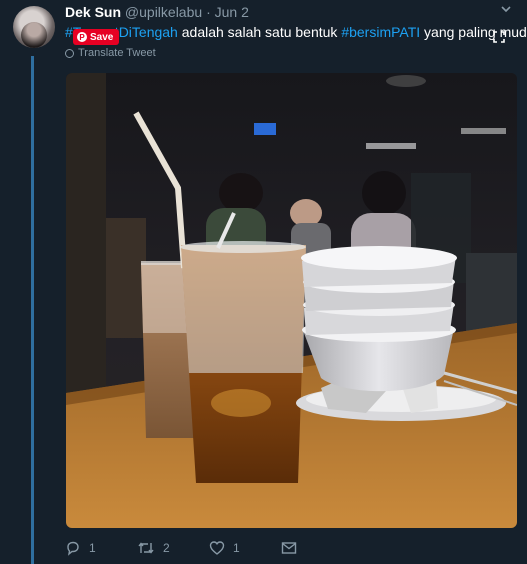 The width and height of the screenshot is (527, 564). Describe the element at coordinates (380, 32) in the screenshot. I see `hashtag-link: #bersimPATI` at that location.